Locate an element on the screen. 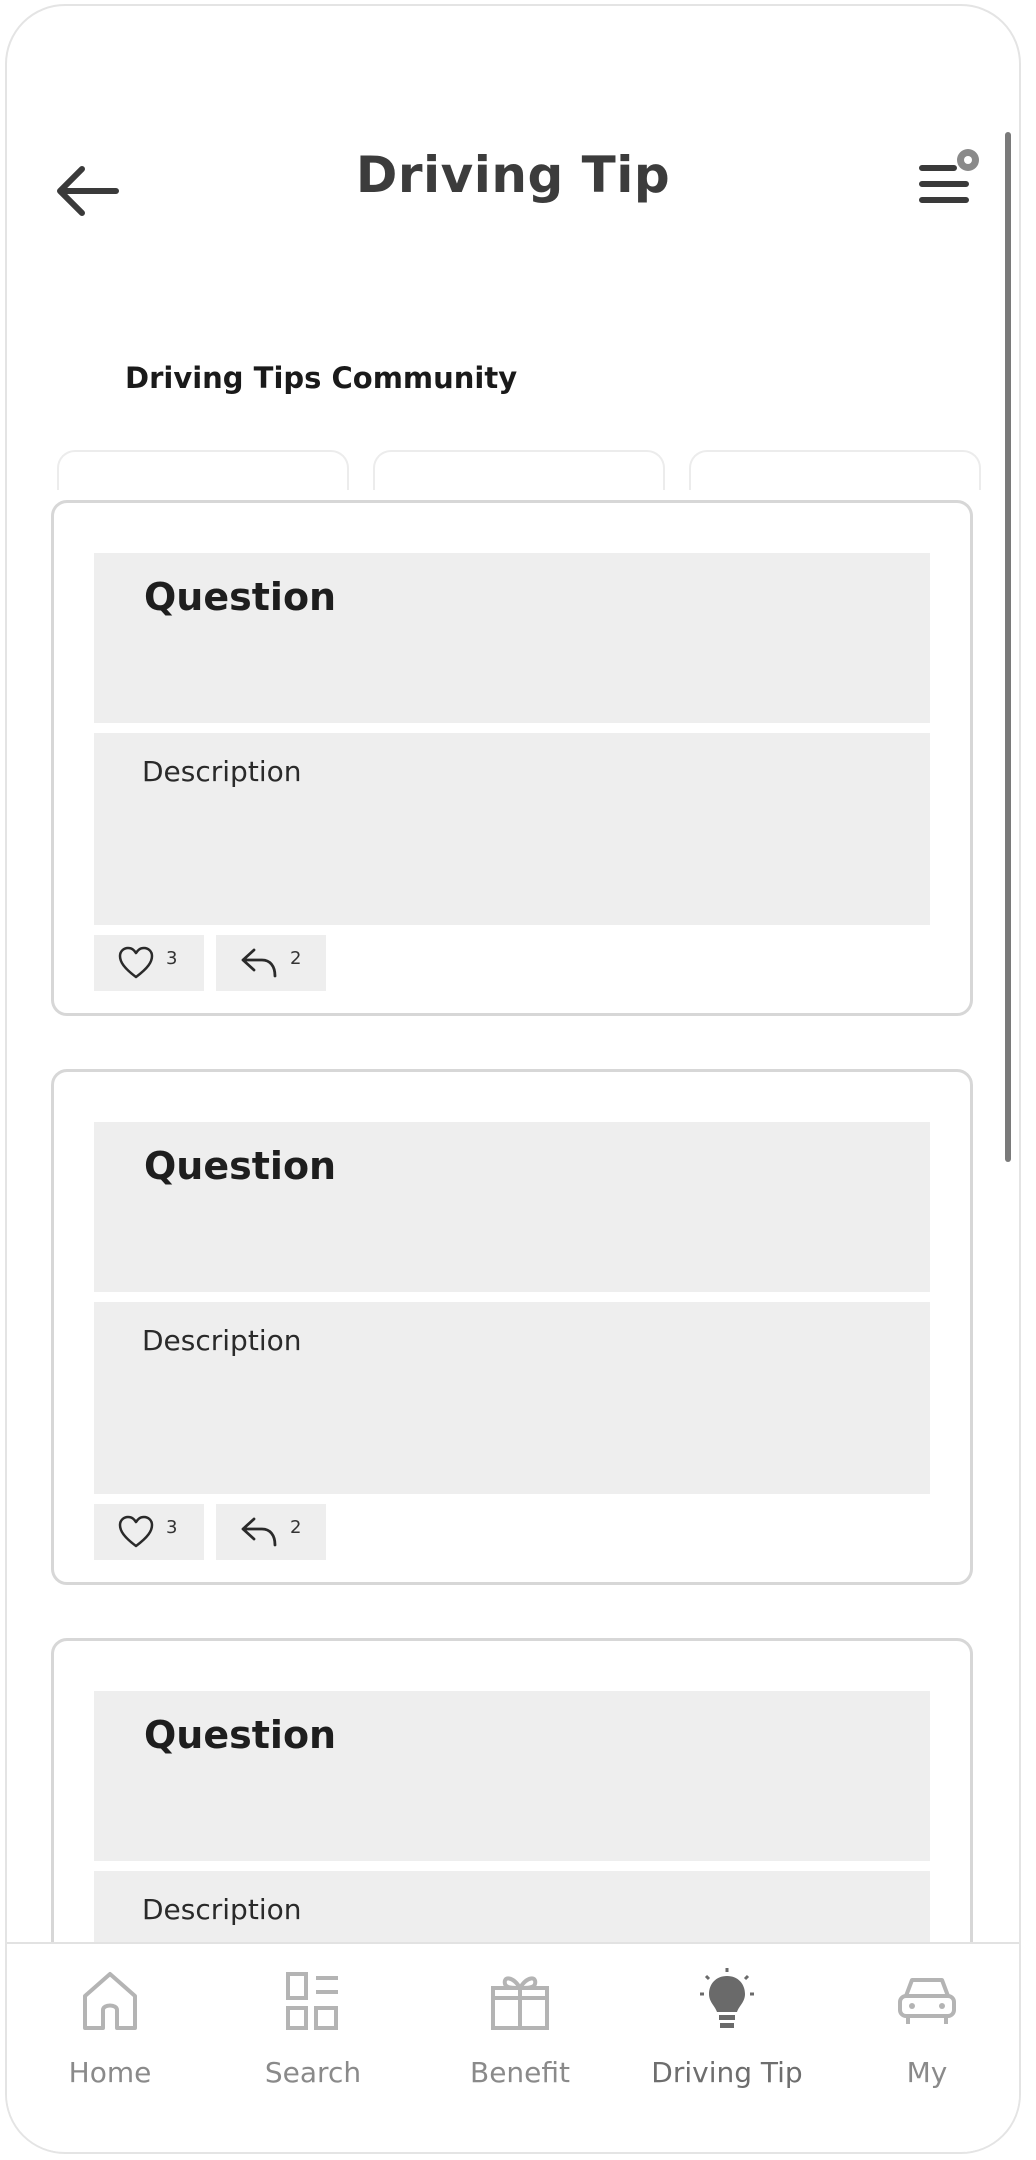 The image size is (1036, 2160). nav-label-driving-tip: Driving Tip is located at coordinates (727, 2072).